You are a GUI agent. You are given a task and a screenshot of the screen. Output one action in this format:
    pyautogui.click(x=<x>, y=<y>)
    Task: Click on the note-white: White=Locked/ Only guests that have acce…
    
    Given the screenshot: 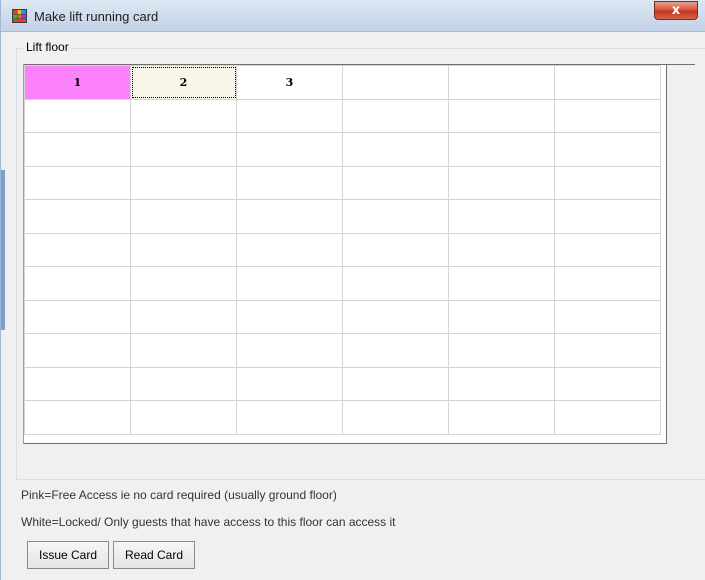 What is the action you would take?
    pyautogui.click(x=208, y=522)
    